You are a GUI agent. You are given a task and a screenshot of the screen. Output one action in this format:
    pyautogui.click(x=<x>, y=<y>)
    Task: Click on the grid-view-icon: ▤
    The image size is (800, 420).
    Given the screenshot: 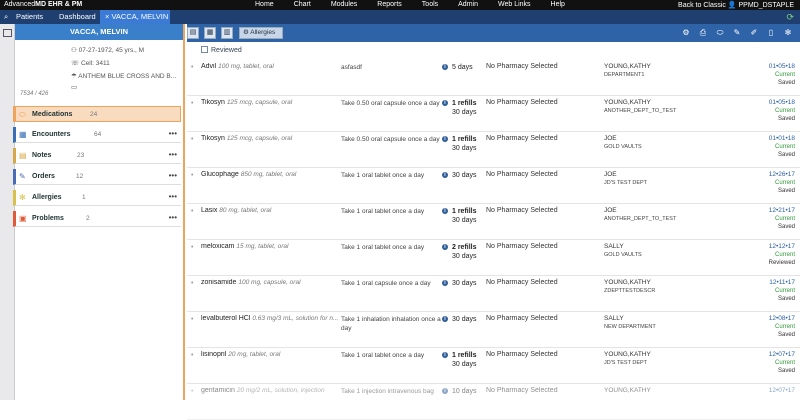 What is the action you would take?
    pyautogui.click(x=193, y=33)
    